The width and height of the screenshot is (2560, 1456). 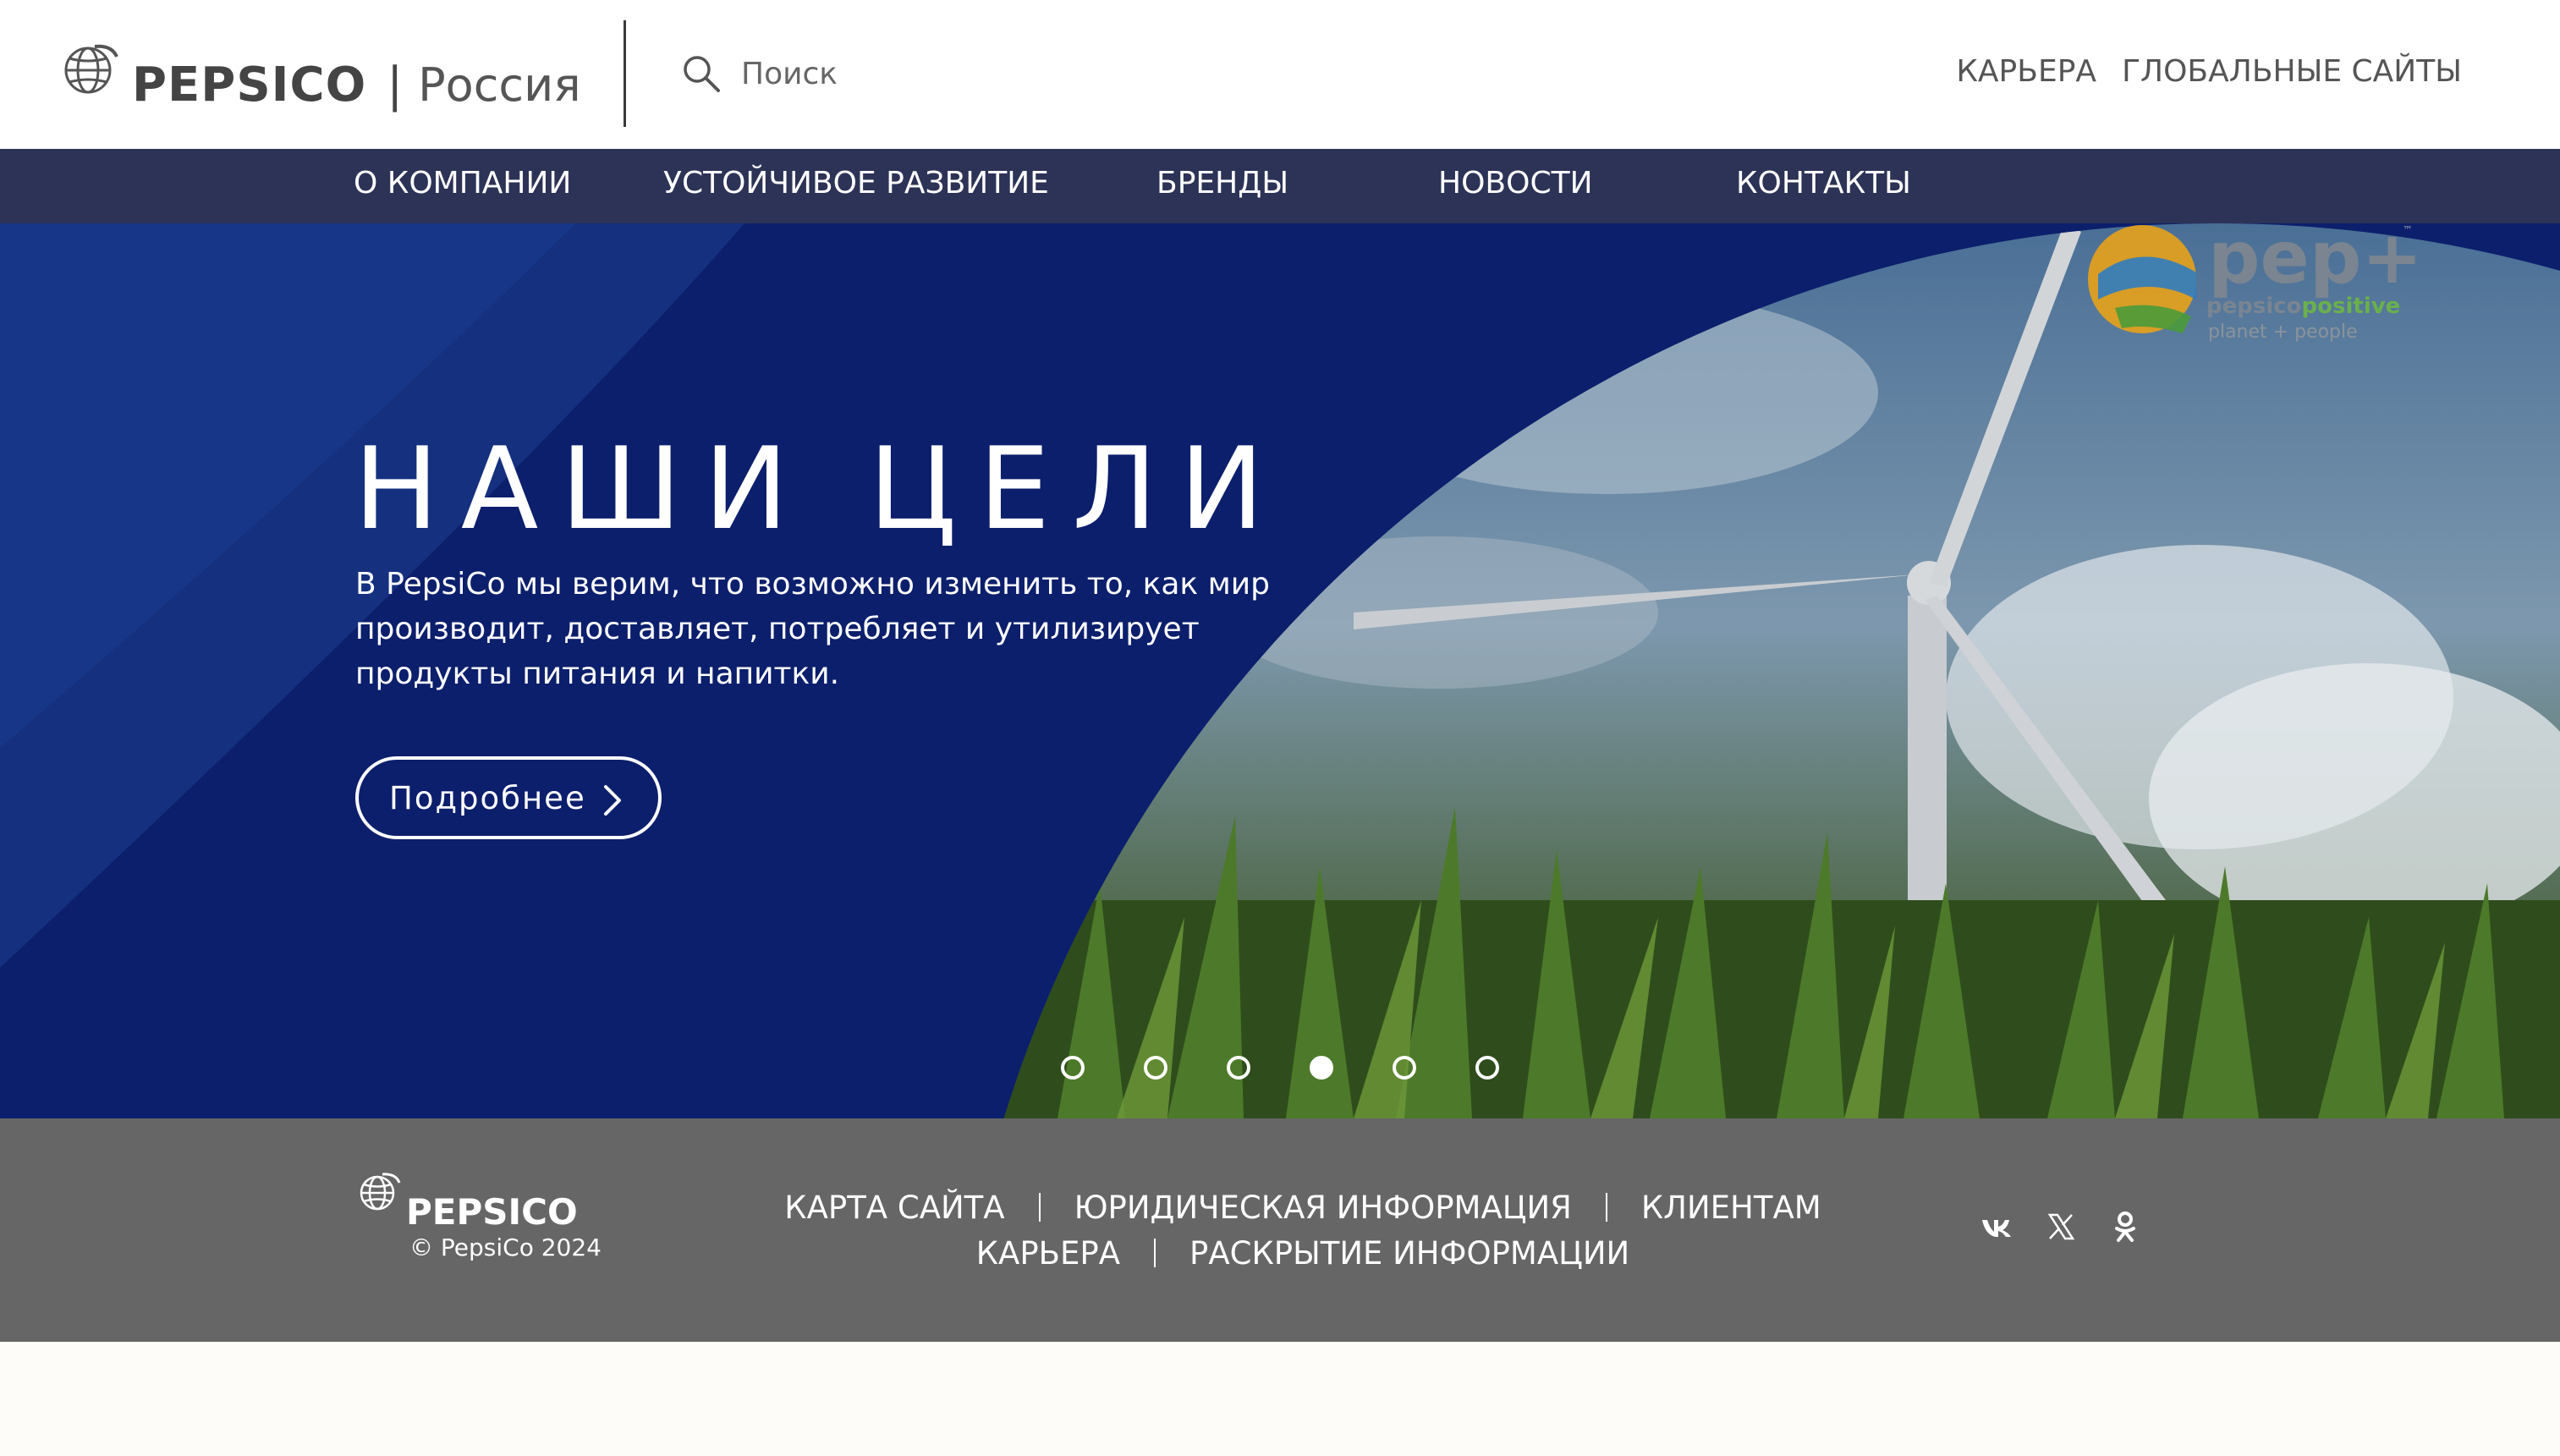 I want to click on footer-brand-wordmark: PEPSICO, so click(x=492, y=1212).